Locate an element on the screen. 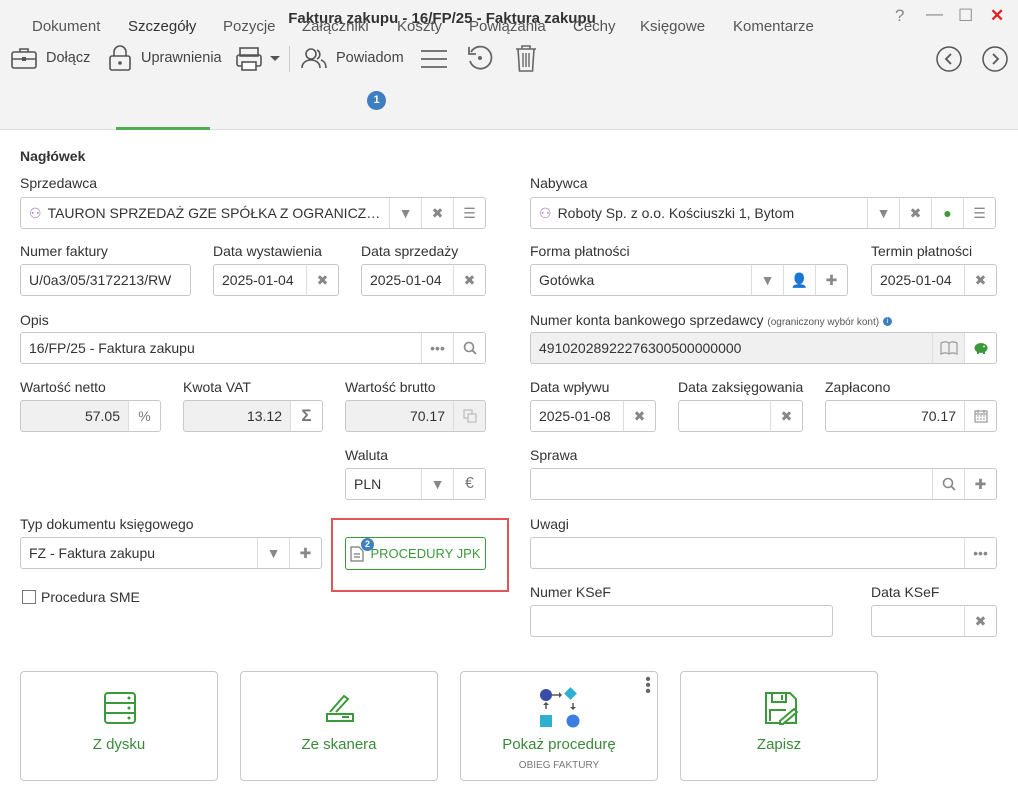  notes-field: ••• is located at coordinates (763, 553).